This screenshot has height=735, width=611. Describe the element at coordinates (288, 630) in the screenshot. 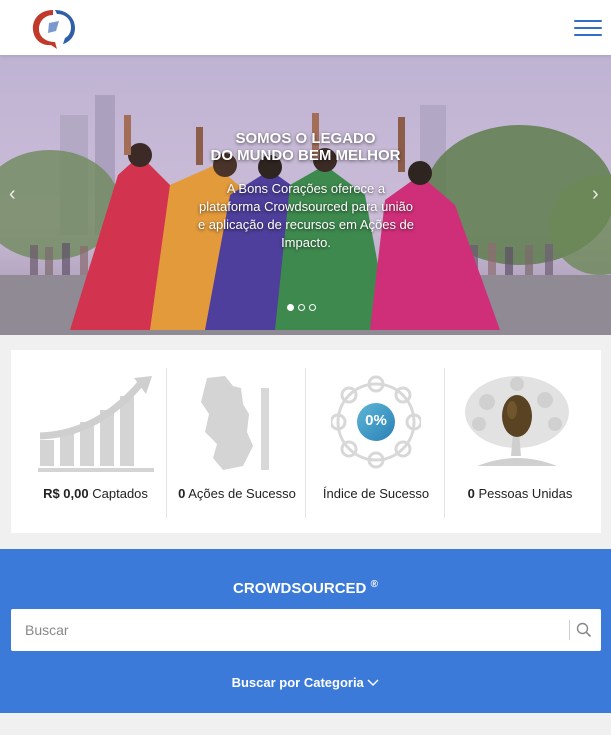

I see `search-input` at that location.